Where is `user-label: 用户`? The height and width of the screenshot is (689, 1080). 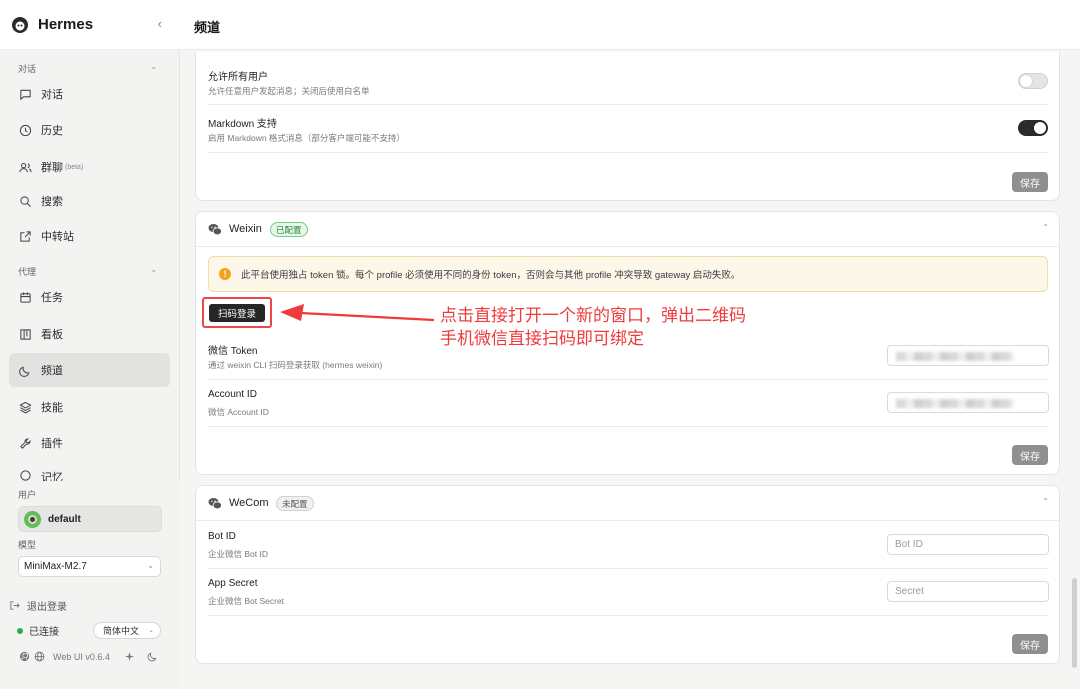 user-label: 用户 is located at coordinates (27, 495).